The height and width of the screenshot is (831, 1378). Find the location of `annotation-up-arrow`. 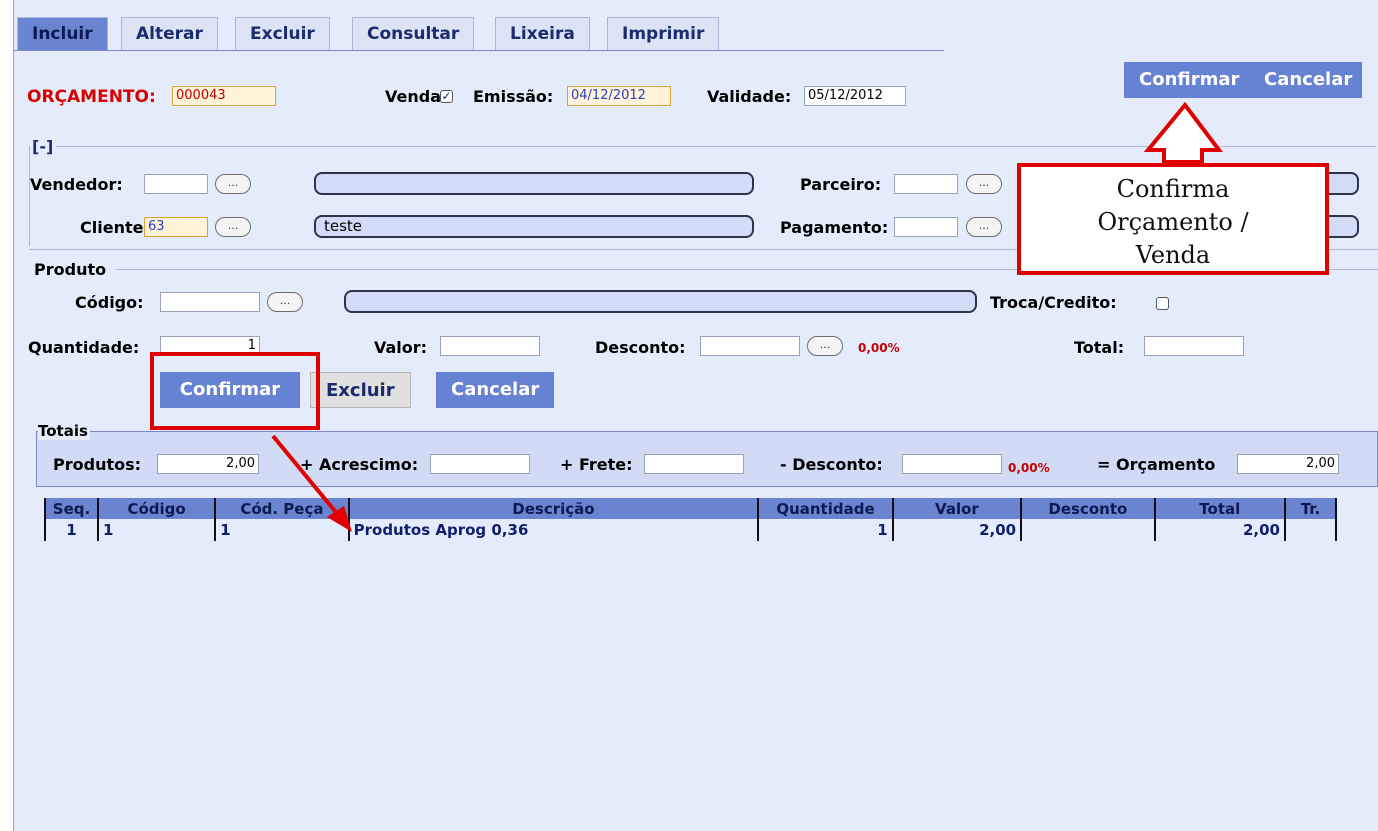

annotation-up-arrow is located at coordinates (1183, 132).